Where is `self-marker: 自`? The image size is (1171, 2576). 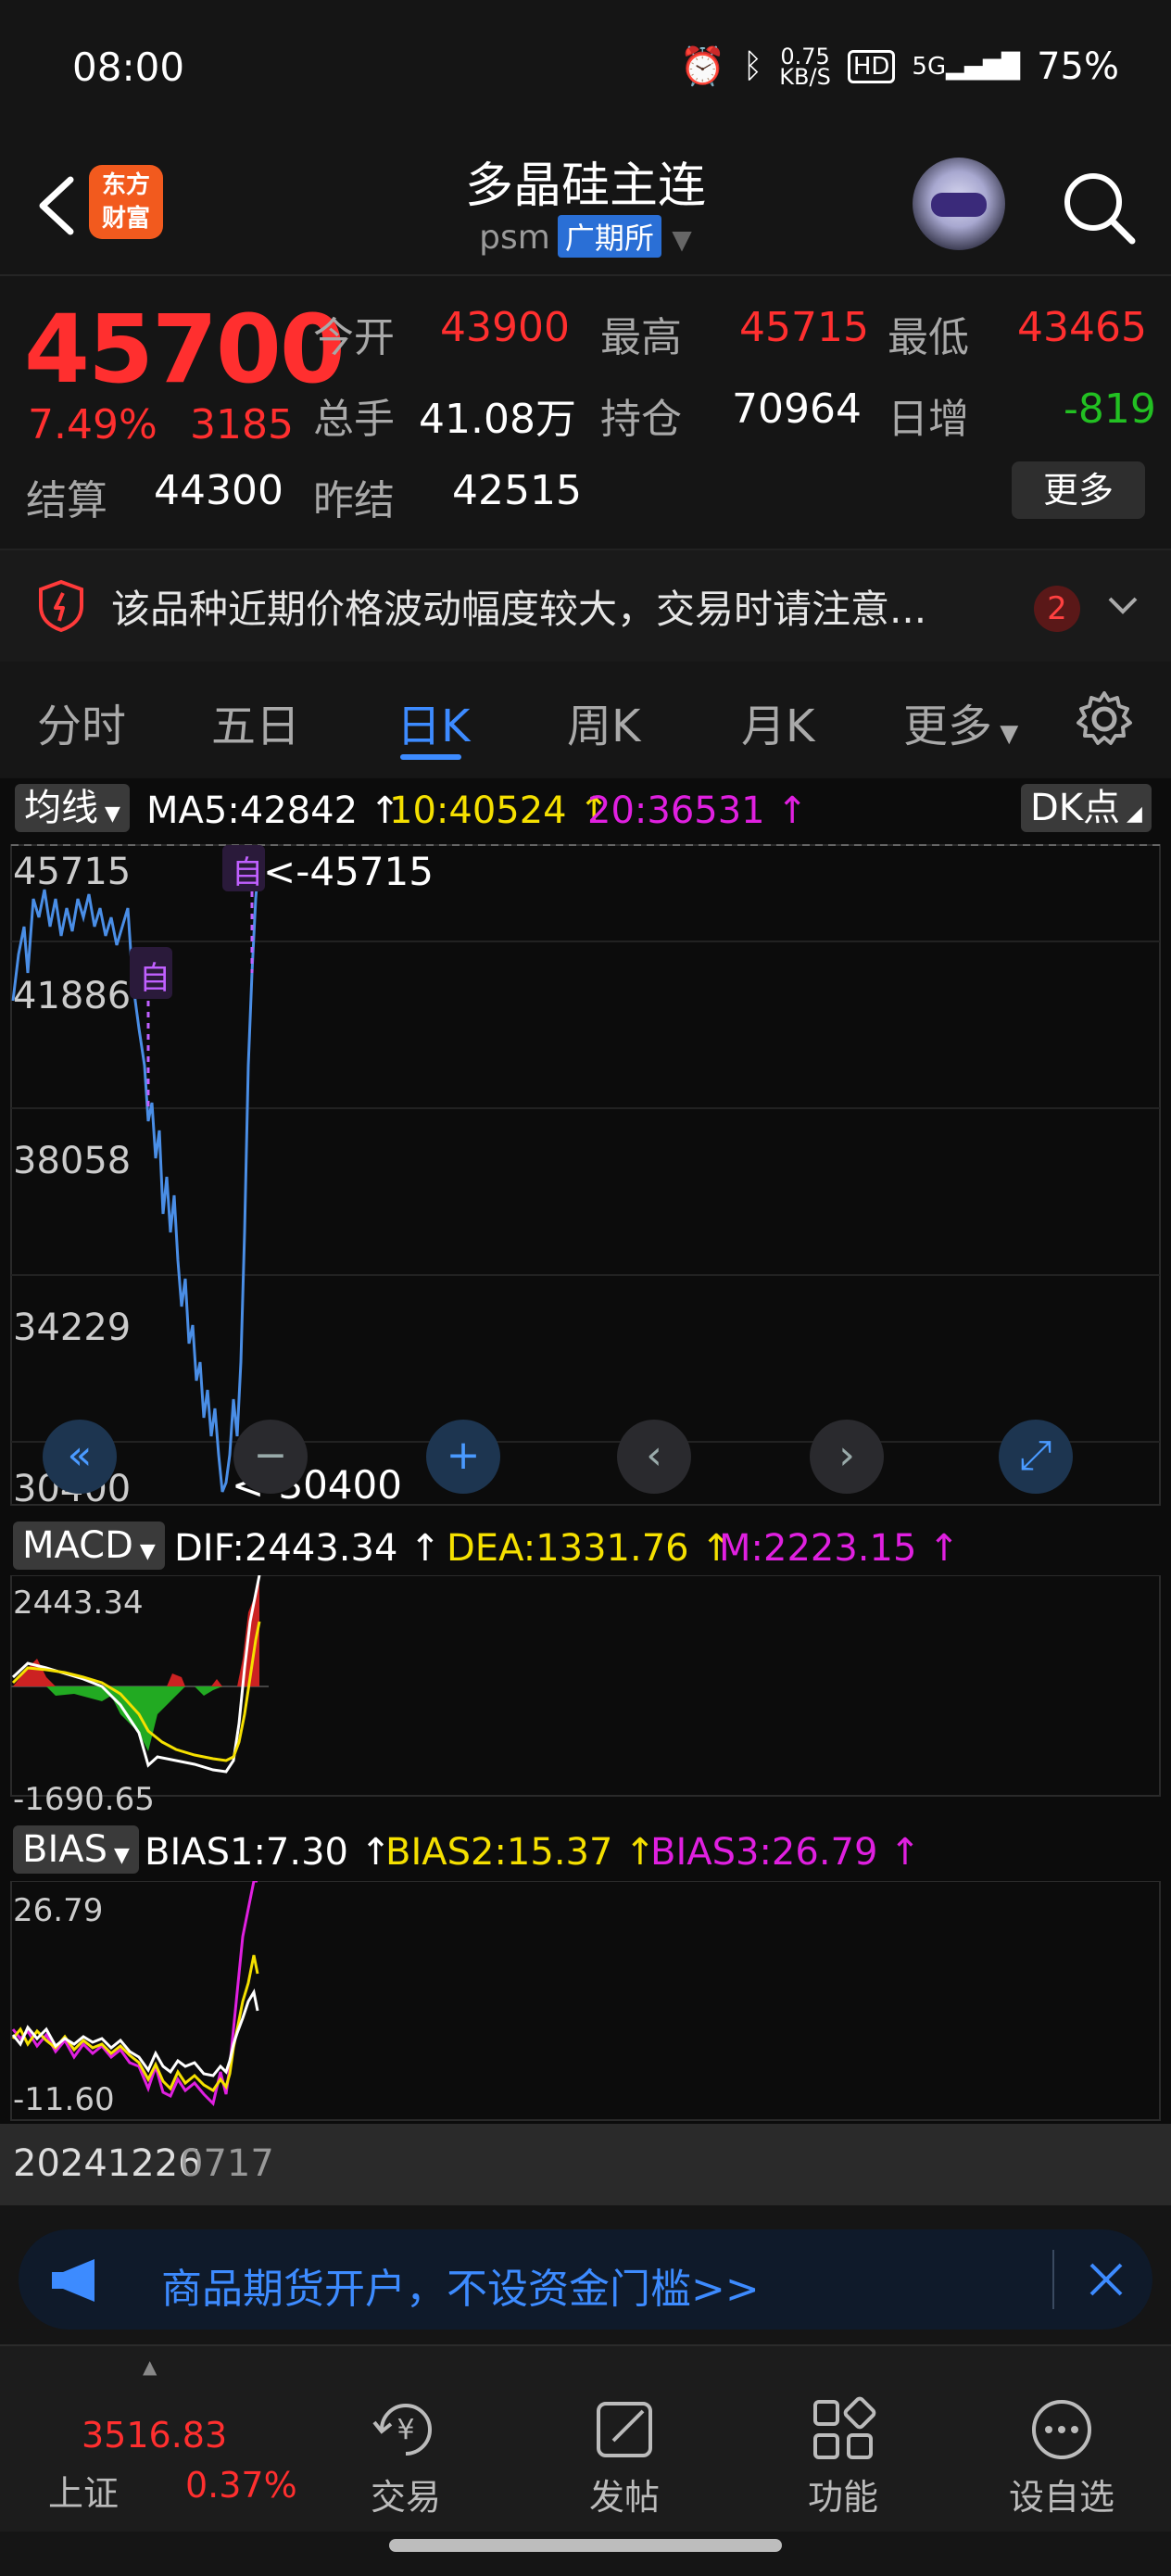 self-marker: 自 is located at coordinates (155, 978).